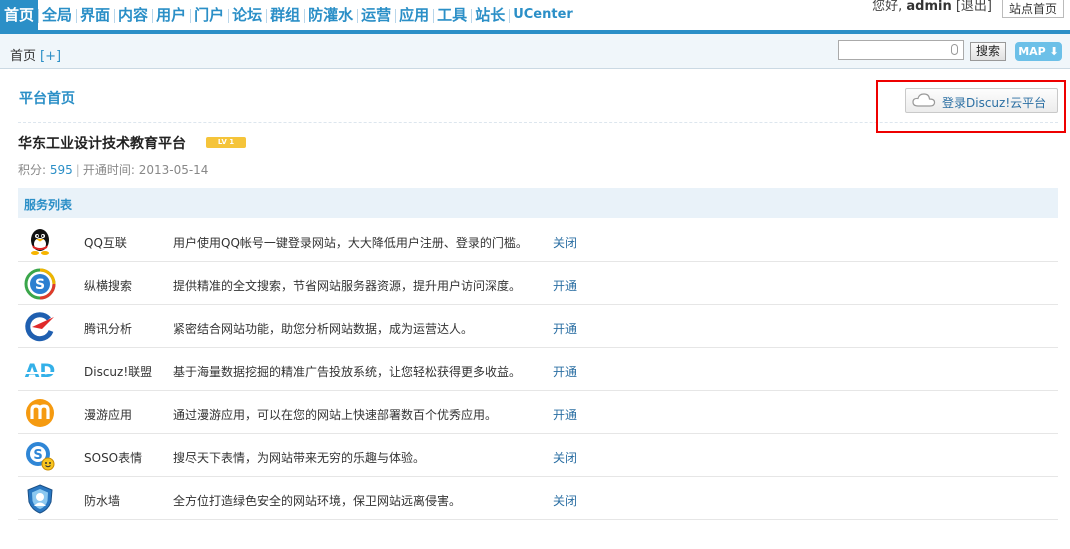  Describe the element at coordinates (491, 15) in the screenshot. I see `nav-item-webmaster: 站长` at that location.